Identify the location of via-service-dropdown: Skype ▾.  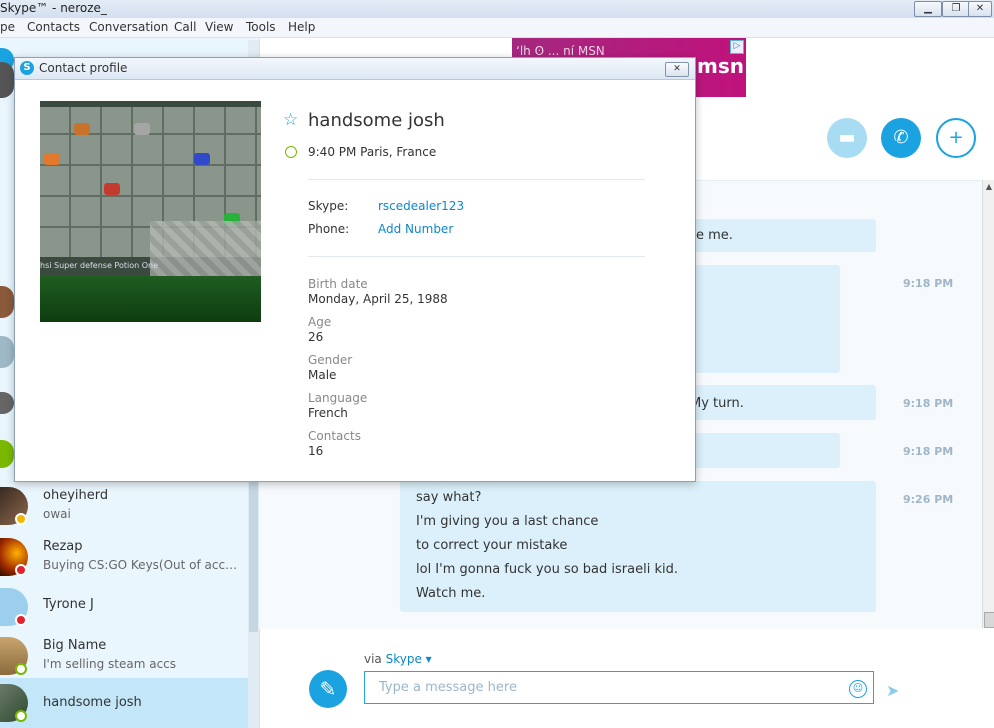
(409, 659).